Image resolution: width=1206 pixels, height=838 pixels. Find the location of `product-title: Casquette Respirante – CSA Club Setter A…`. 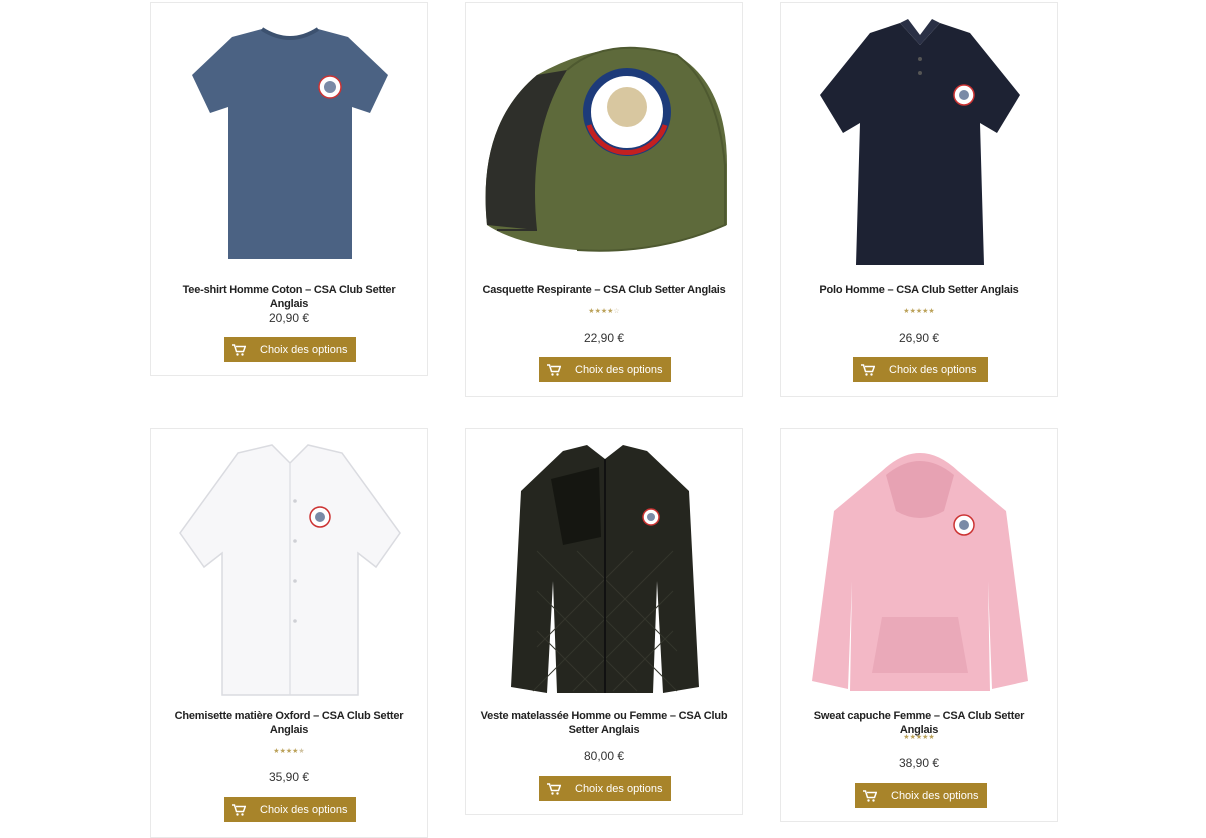

product-title: Casquette Respirante – CSA Club Setter A… is located at coordinates (604, 290).